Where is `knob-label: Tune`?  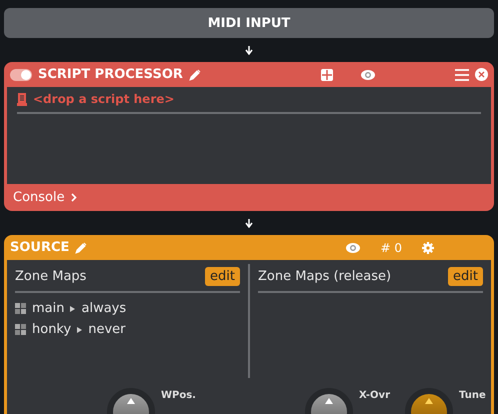 knob-label: Tune is located at coordinates (472, 396).